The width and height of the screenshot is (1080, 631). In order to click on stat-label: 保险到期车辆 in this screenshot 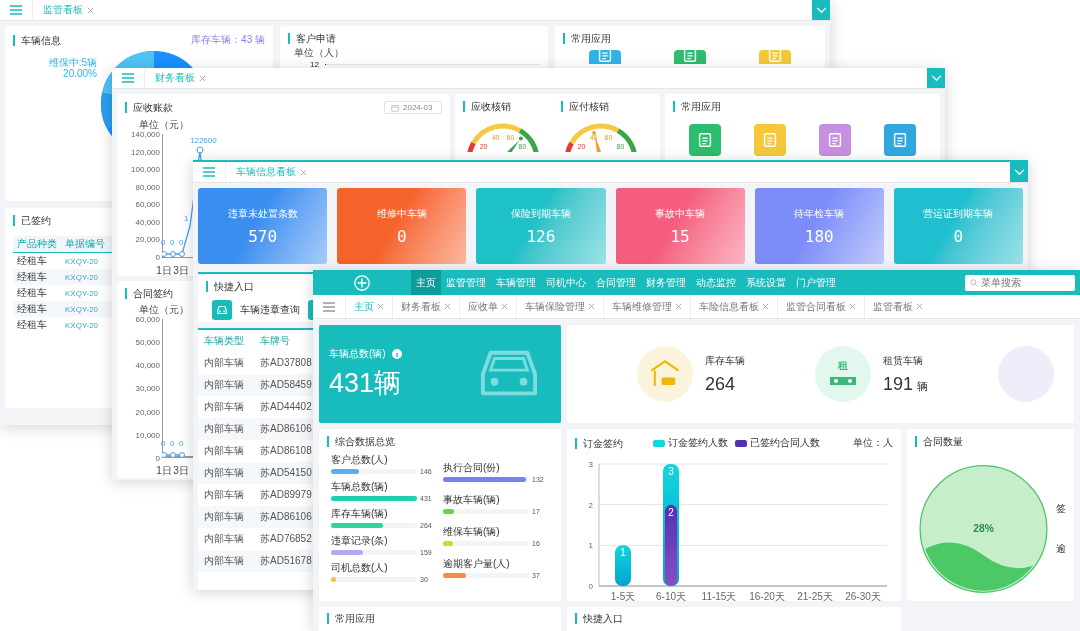, I will do `click(540, 213)`.